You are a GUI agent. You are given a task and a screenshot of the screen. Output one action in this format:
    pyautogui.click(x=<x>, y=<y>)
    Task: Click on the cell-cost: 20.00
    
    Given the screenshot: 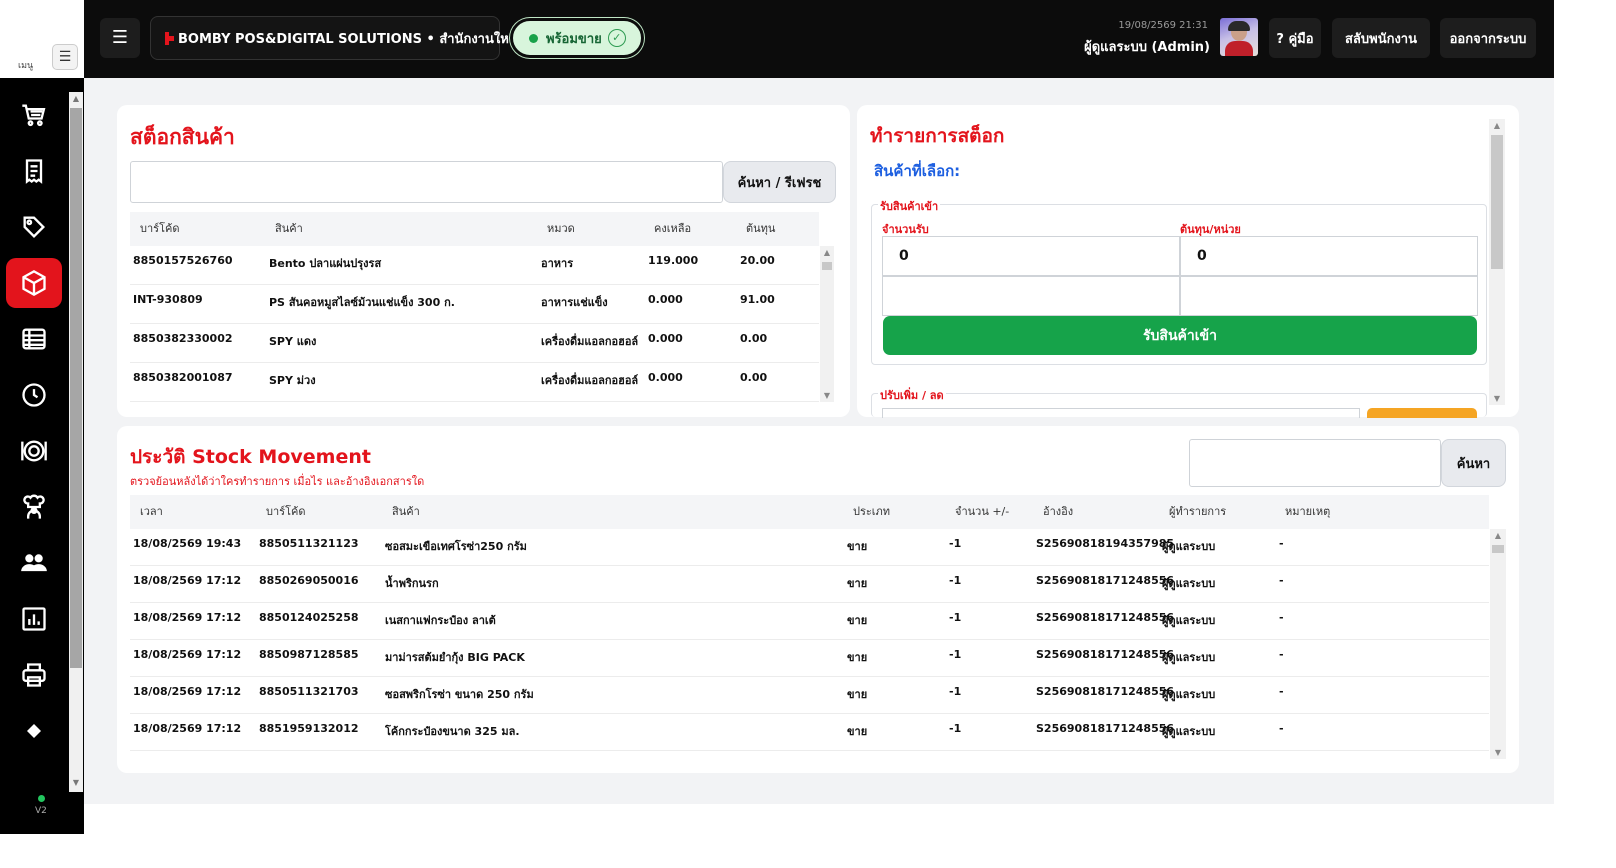 What is the action you would take?
    pyautogui.click(x=757, y=260)
    